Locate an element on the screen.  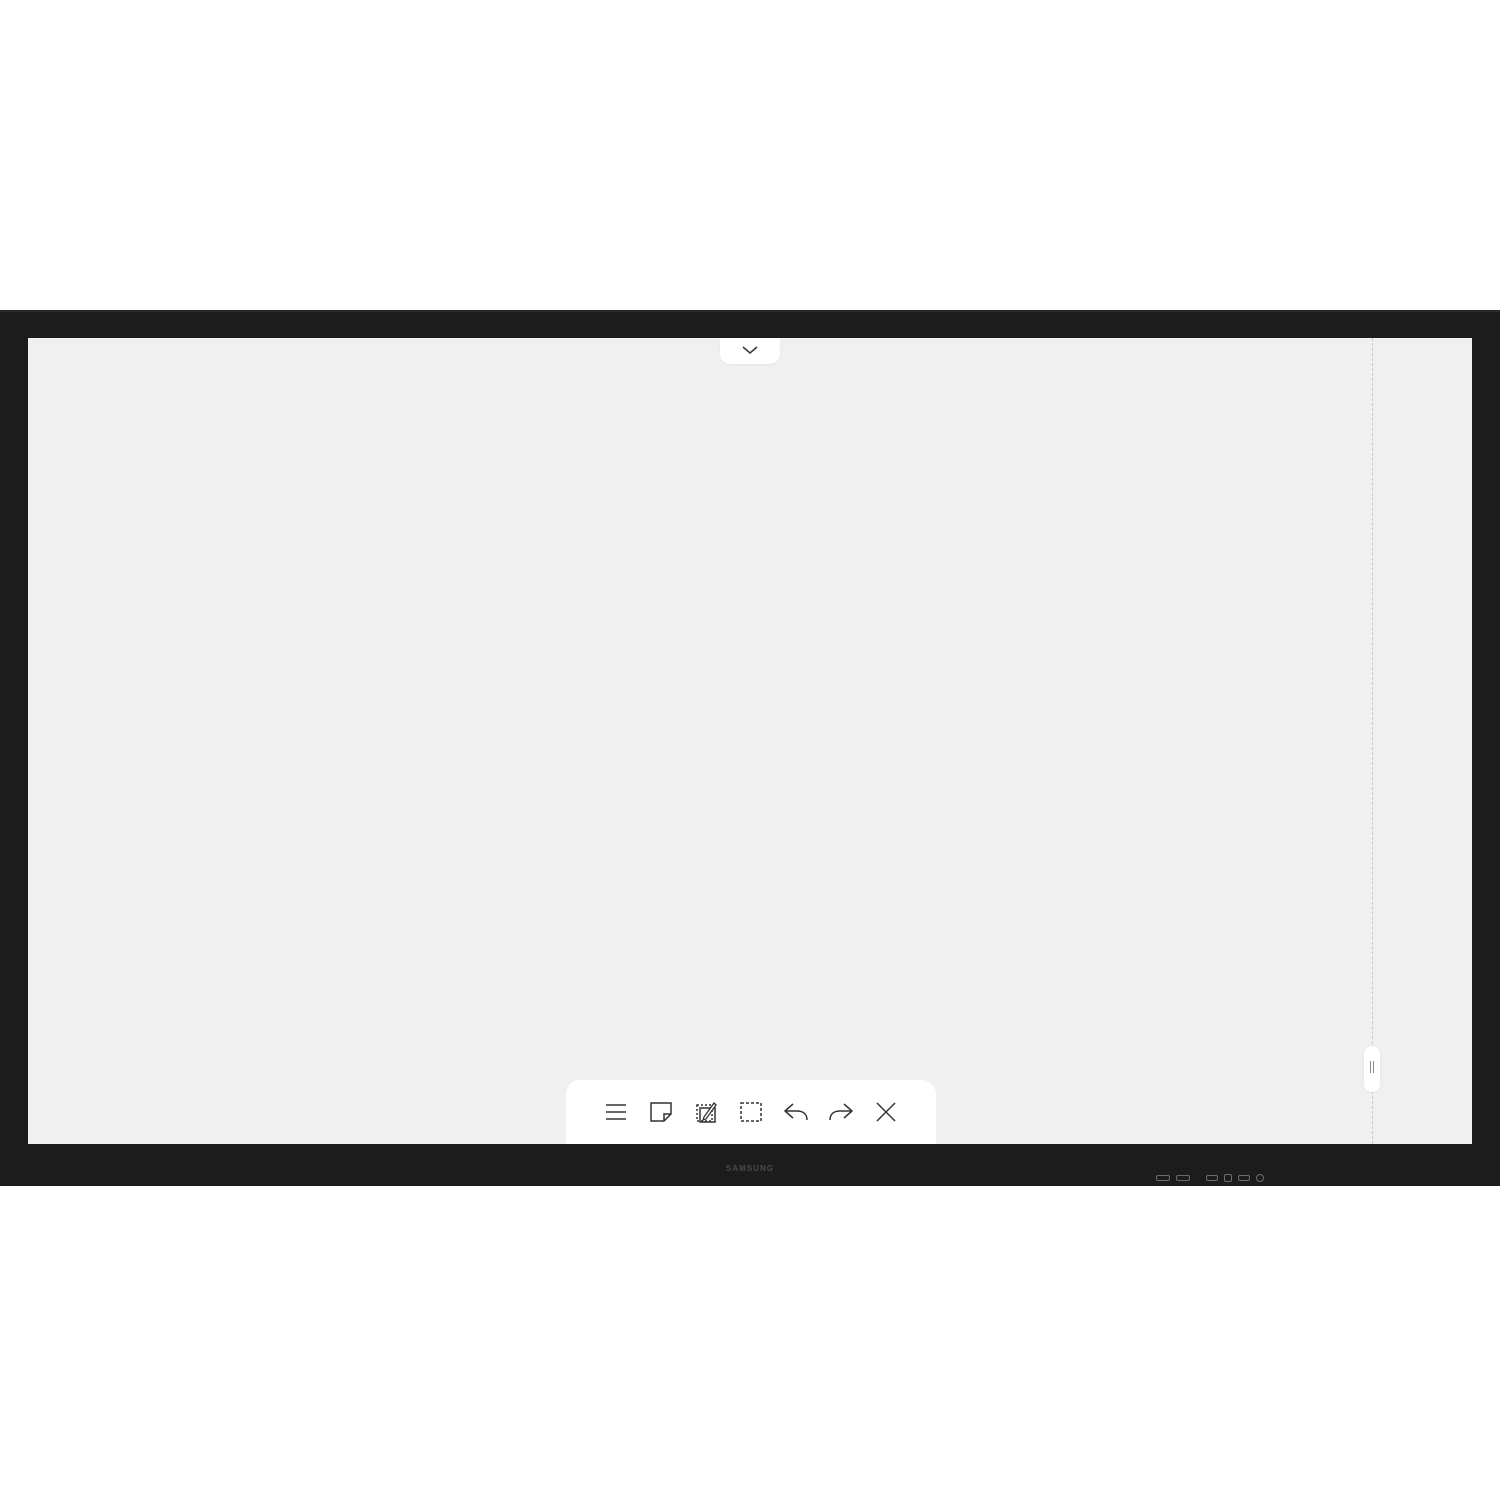
undo-button is located at coordinates (796, 1112).